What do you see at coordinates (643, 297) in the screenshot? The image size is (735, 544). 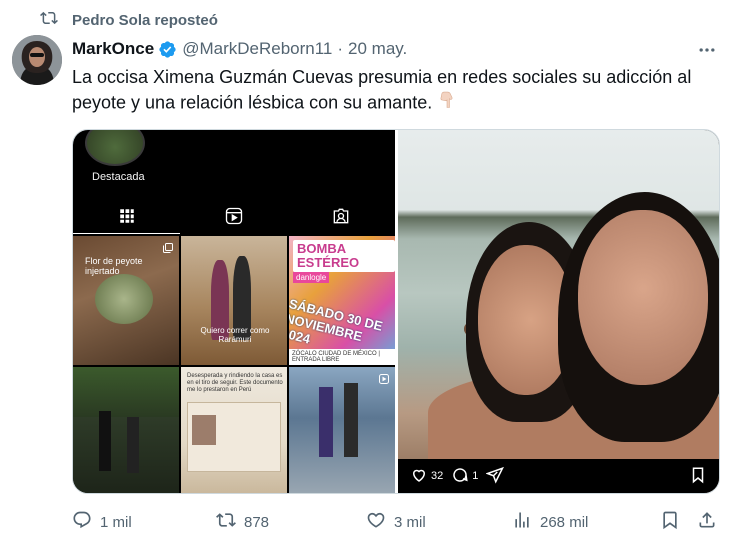 I see `face-right` at bounding box center [643, 297].